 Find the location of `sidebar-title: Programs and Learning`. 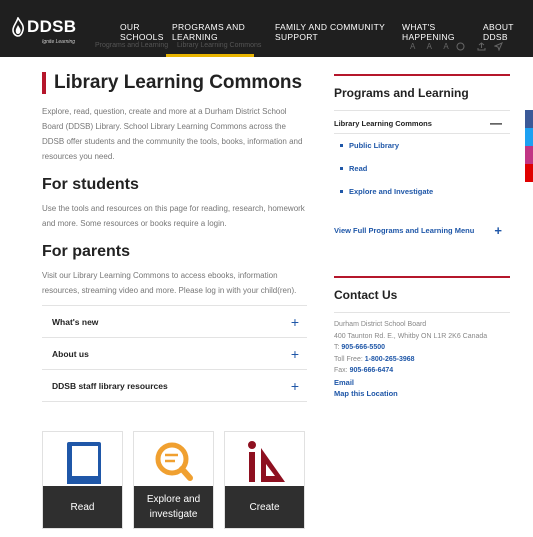

sidebar-title: Programs and Learning is located at coordinates (401, 93).